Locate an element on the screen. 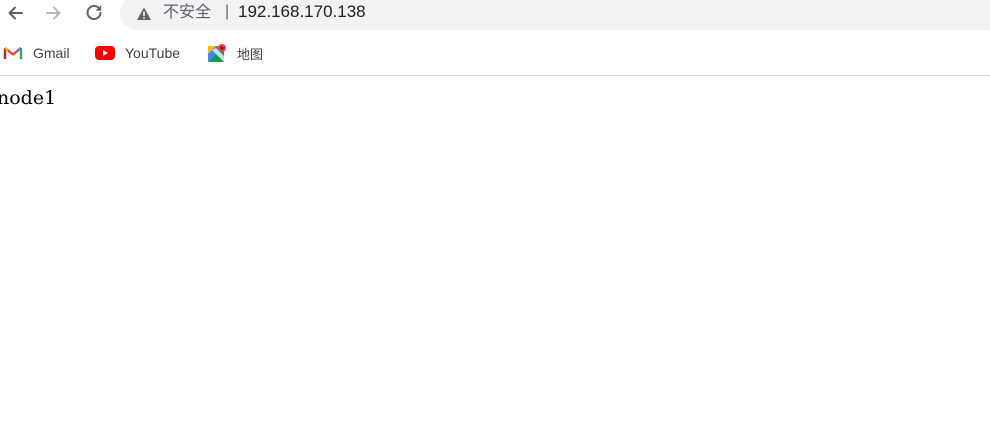 This screenshot has height=437, width=990. reload-icon is located at coordinates (94, 13).